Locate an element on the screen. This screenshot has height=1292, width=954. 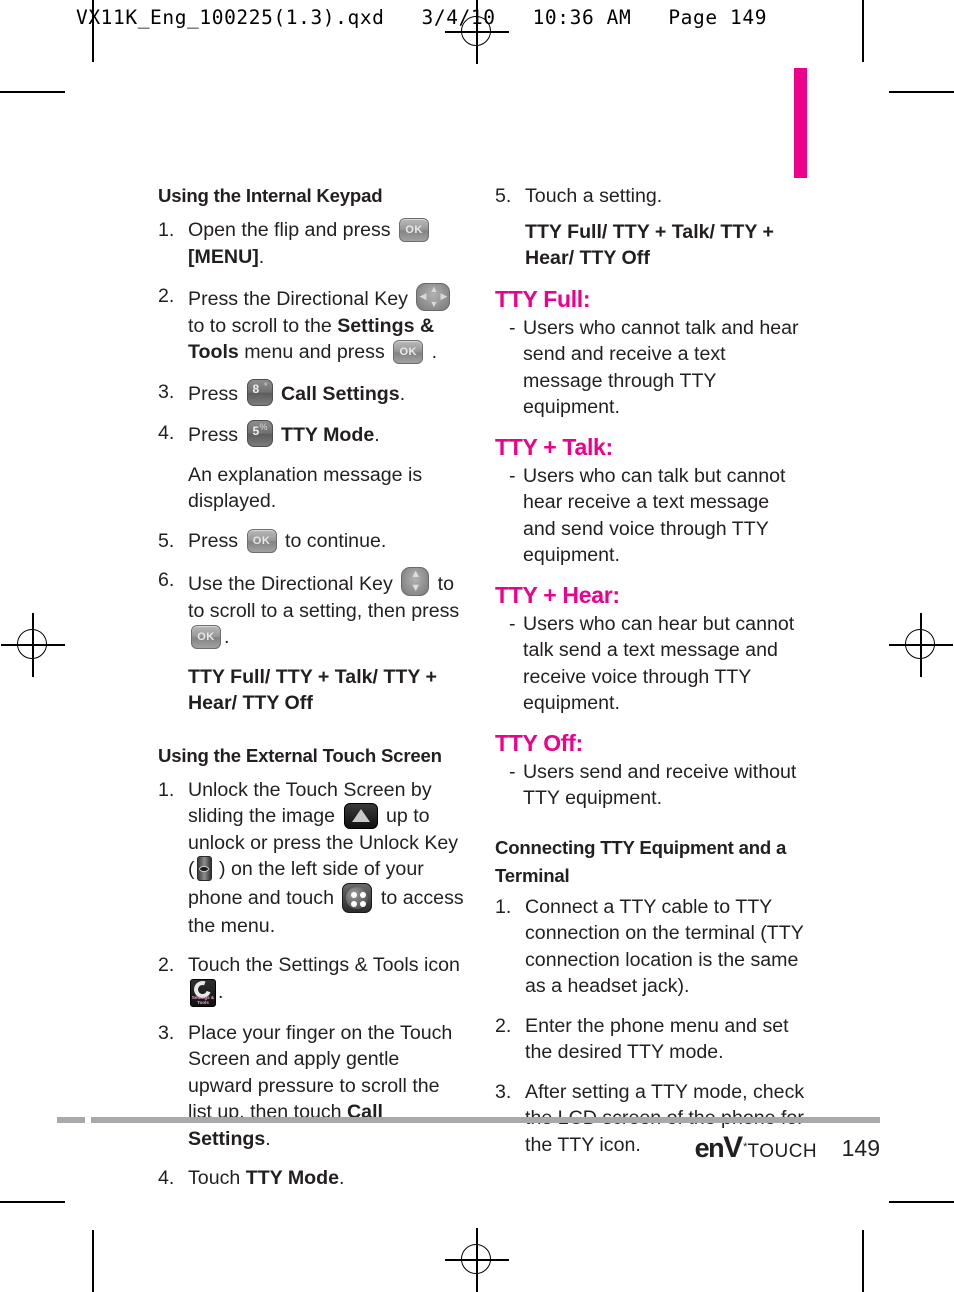
step-bold-text: TTY Mode is located at coordinates (292, 1178).